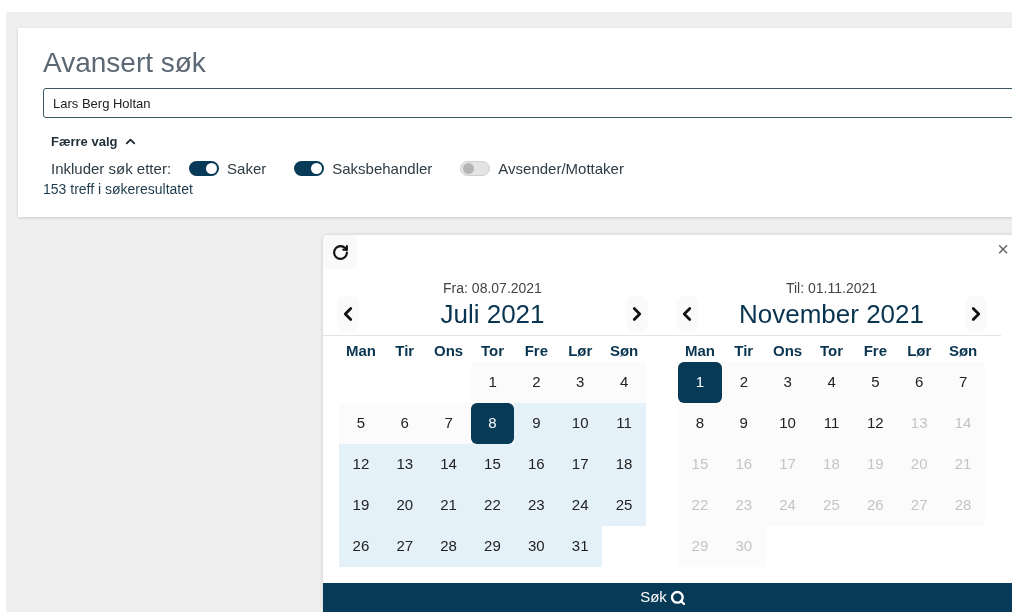 The image size is (1012, 612). What do you see at coordinates (492, 314) in the screenshot?
I see `month-title: Juli 2021` at bounding box center [492, 314].